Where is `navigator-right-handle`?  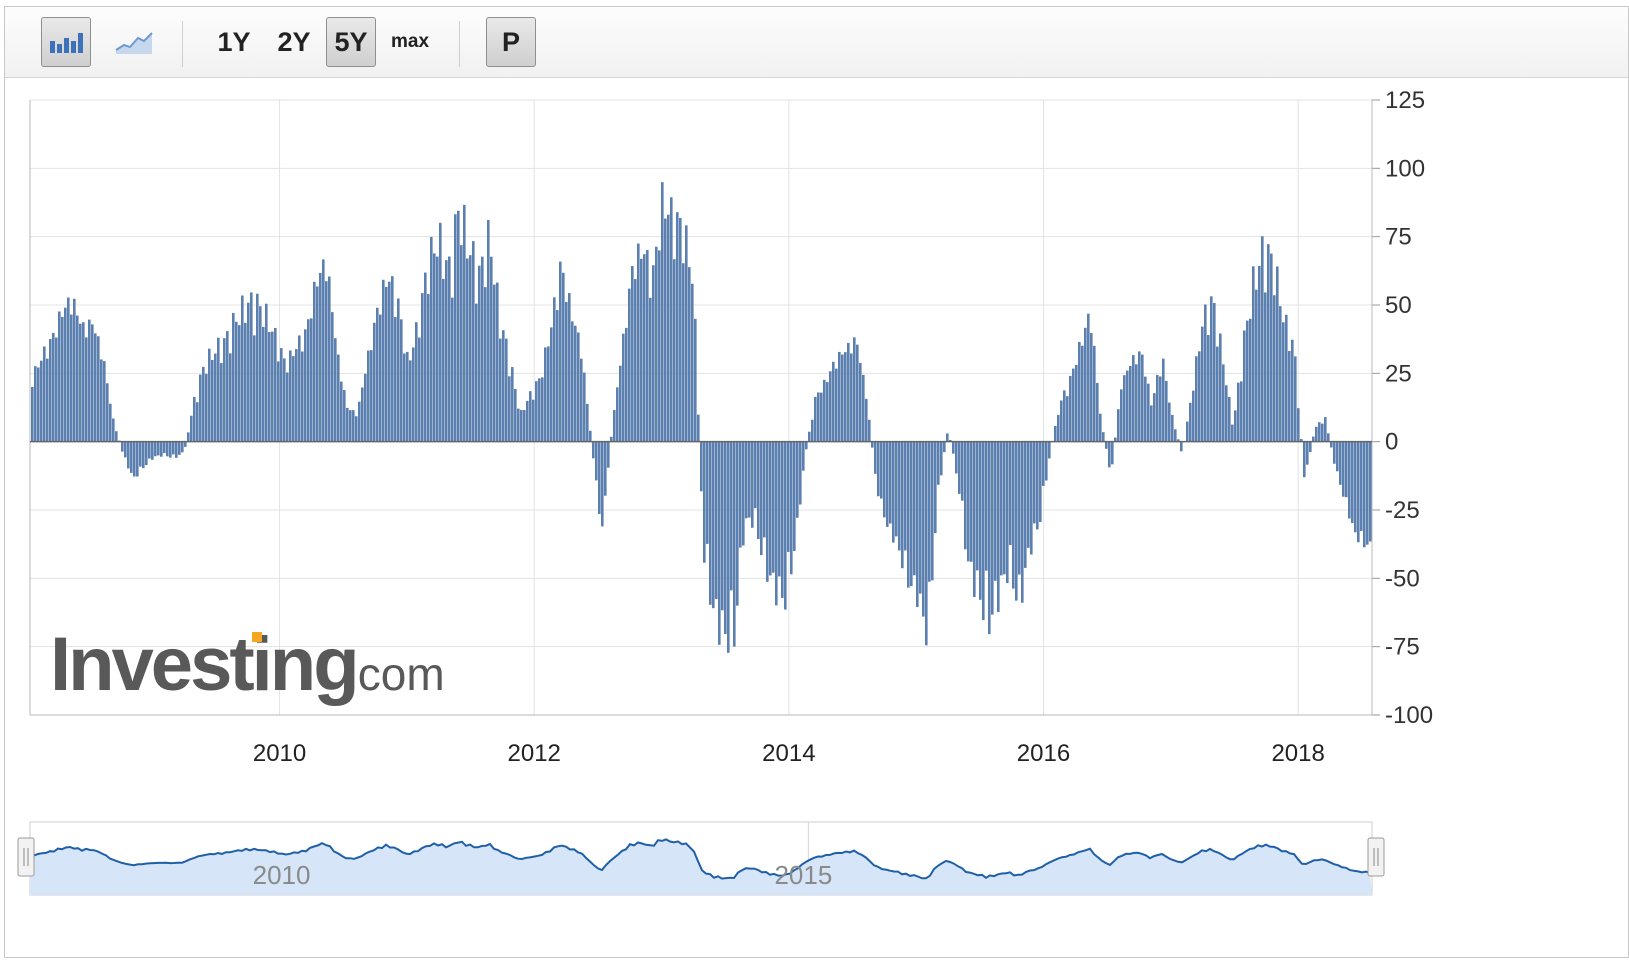
navigator-right-handle is located at coordinates (1376, 857).